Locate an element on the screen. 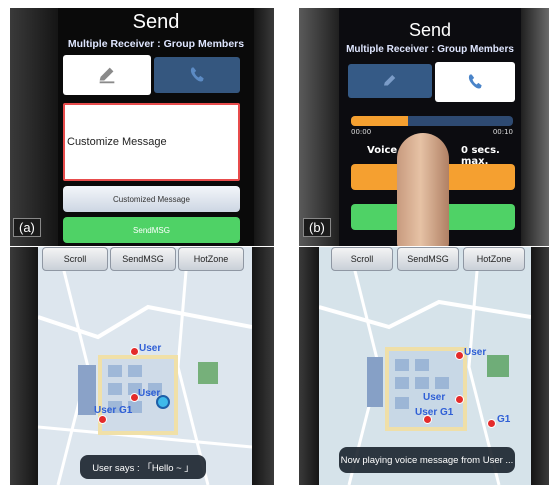 The width and height of the screenshot is (558, 485). time-end: 00:10 is located at coordinates (502, 132).